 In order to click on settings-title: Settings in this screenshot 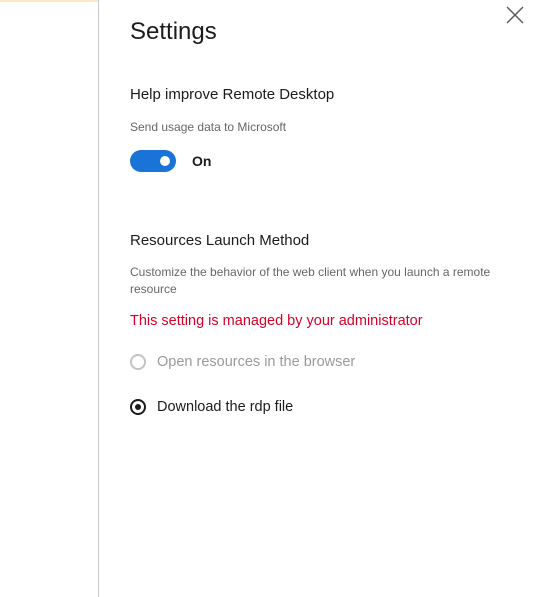, I will do `click(173, 31)`.